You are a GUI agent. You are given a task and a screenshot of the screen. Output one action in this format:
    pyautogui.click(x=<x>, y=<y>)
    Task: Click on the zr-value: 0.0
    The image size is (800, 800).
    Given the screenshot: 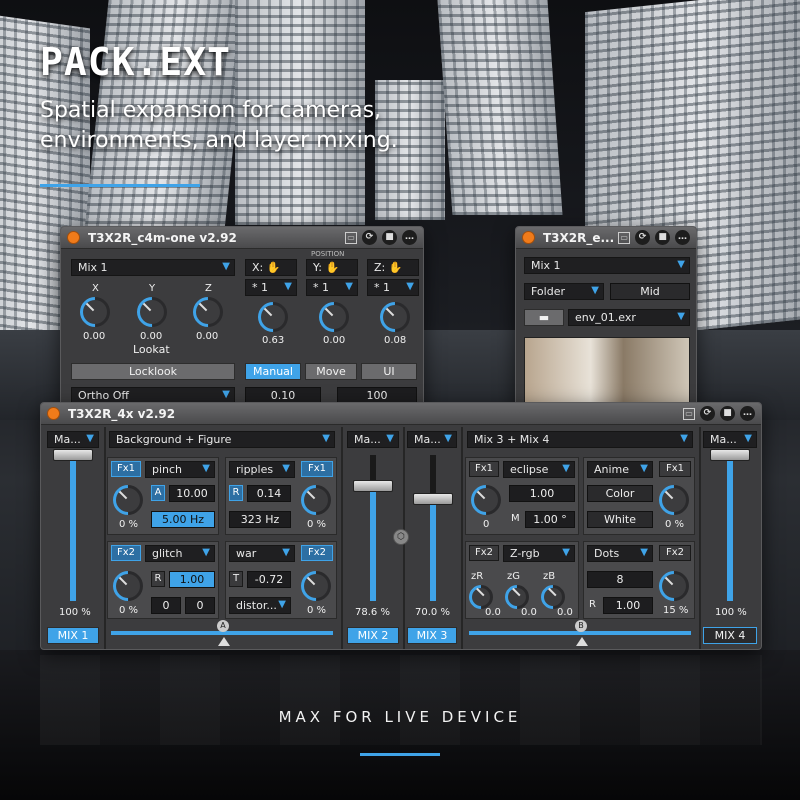 What is the action you would take?
    pyautogui.click(x=493, y=612)
    